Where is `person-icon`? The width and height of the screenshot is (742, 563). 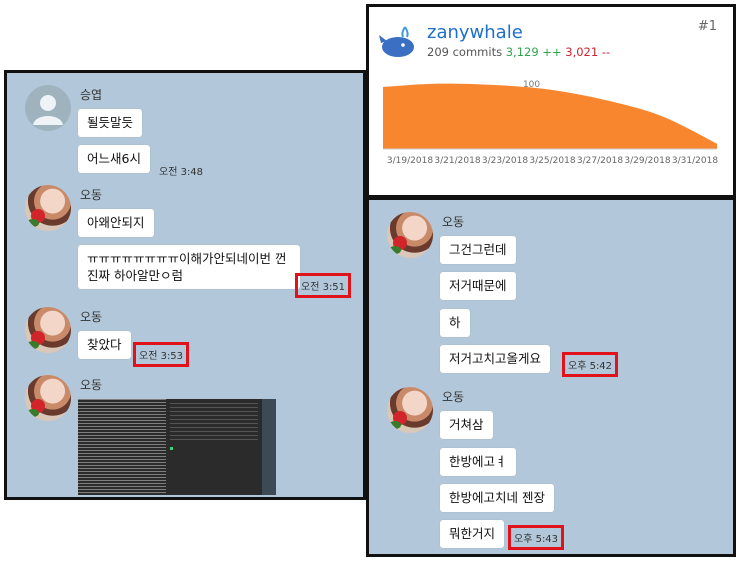 person-icon is located at coordinates (48, 110).